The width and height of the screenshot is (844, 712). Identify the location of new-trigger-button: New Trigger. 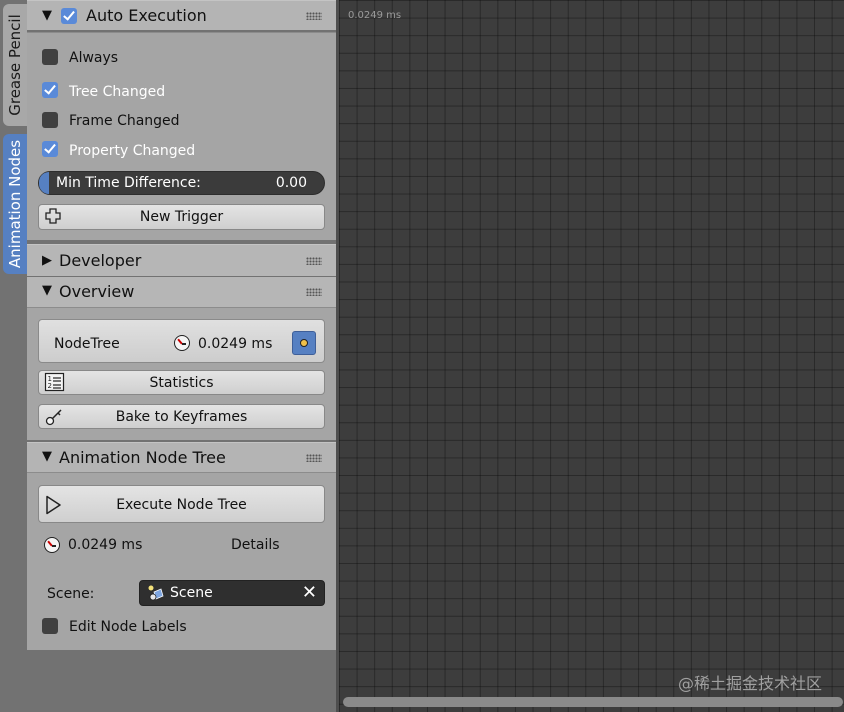
(181, 217).